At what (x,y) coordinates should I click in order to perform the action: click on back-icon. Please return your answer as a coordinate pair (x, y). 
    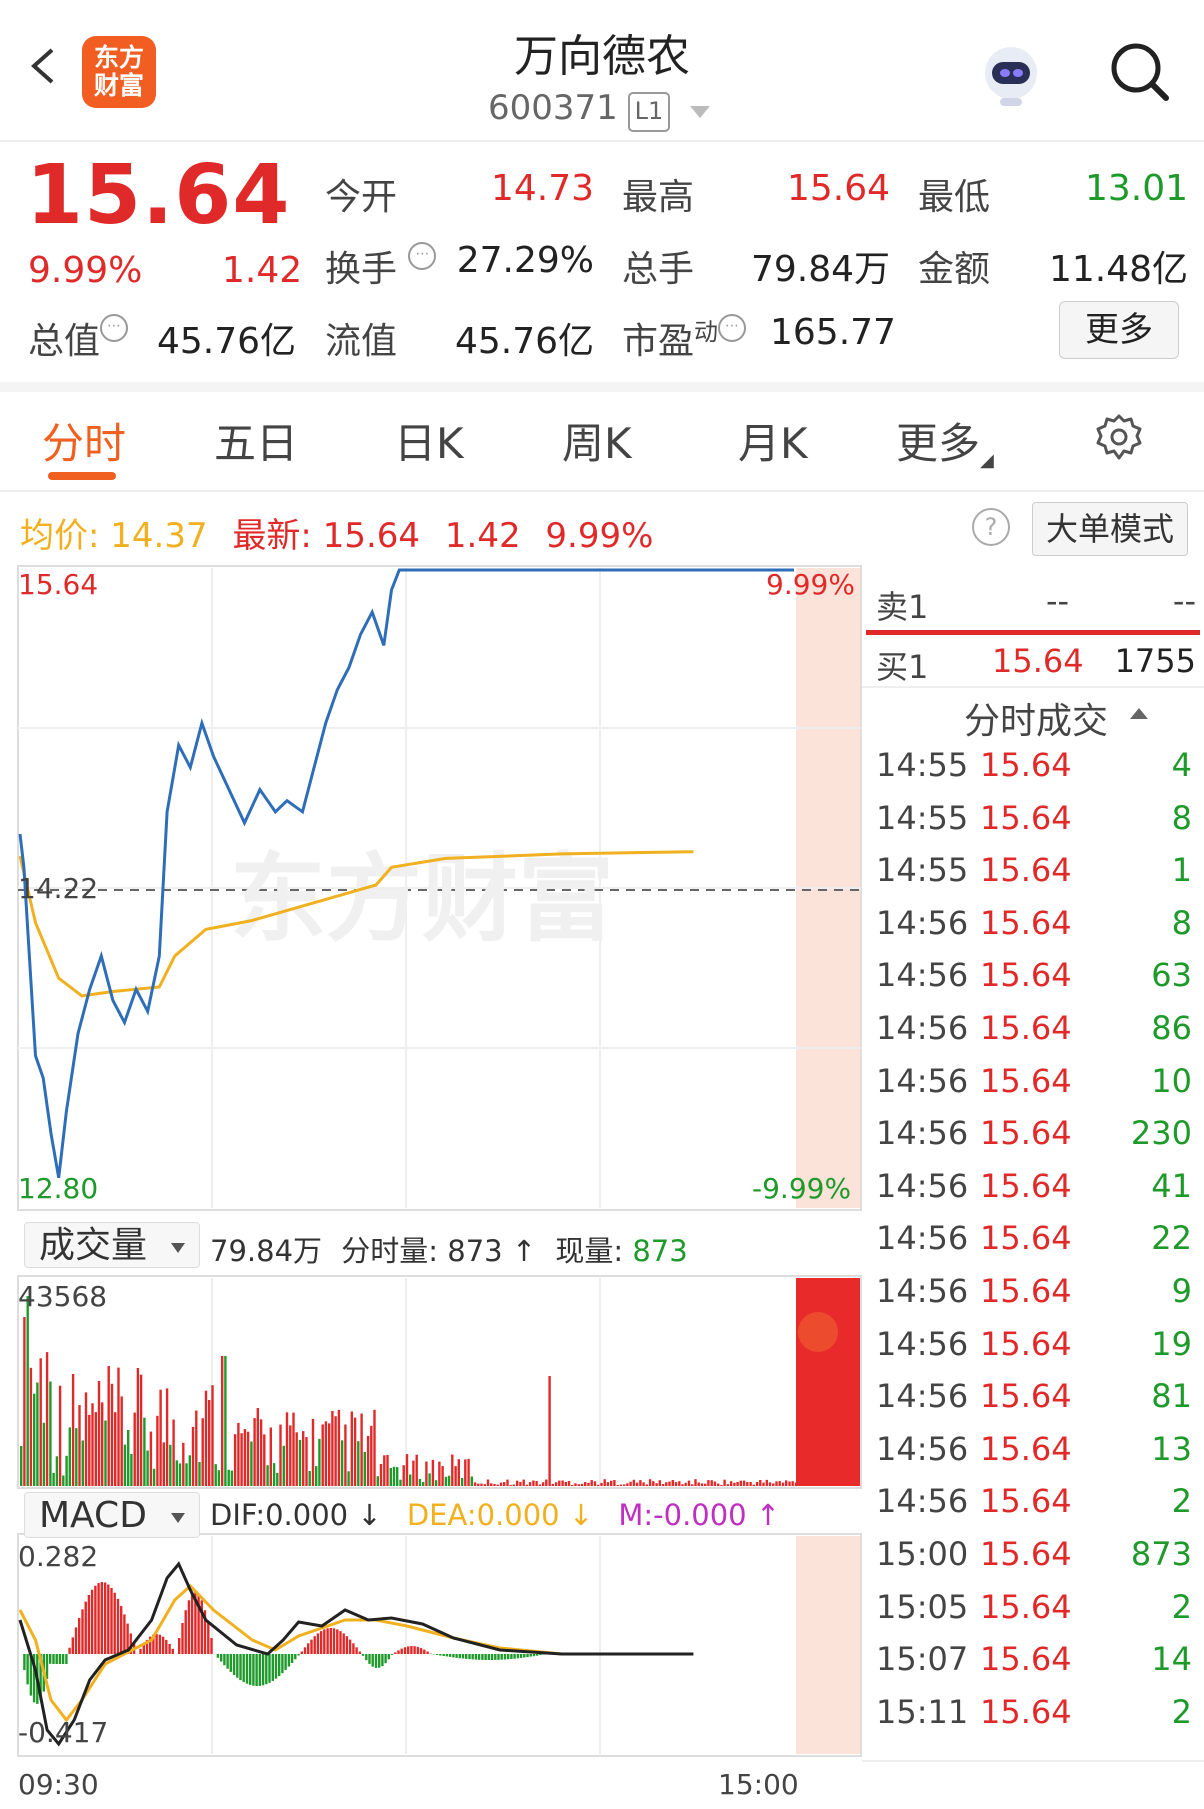
    Looking at the image, I should click on (44, 66).